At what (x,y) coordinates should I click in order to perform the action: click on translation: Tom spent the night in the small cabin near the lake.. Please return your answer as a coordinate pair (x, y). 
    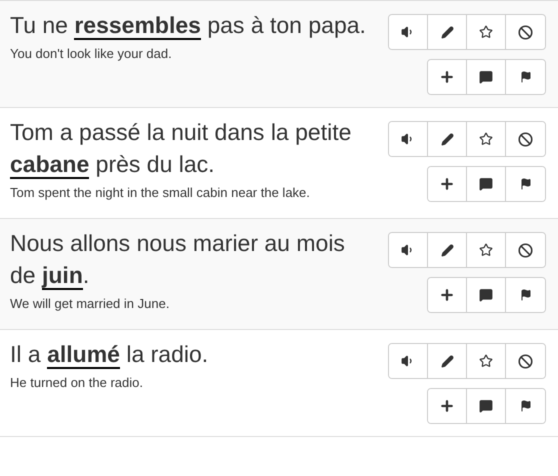
    Looking at the image, I should click on (160, 193).